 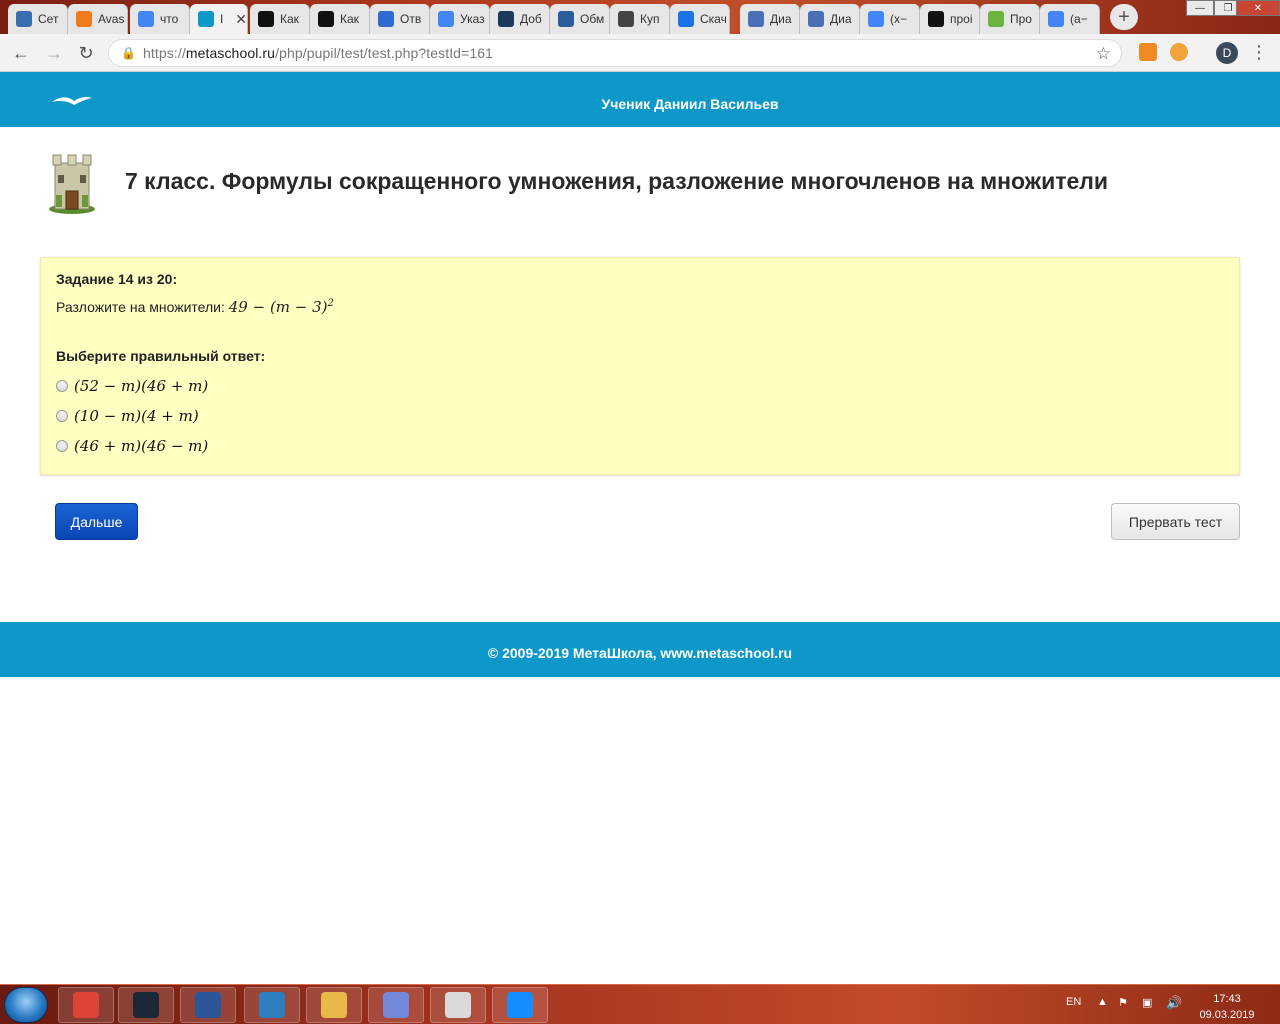 I want to click on discord-icon, so click(x=396, y=1005).